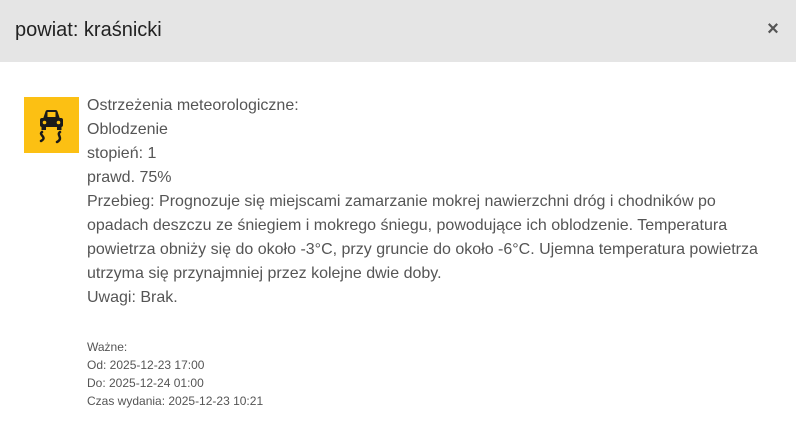  What do you see at coordinates (51, 125) in the screenshot?
I see `slippery-road-icon` at bounding box center [51, 125].